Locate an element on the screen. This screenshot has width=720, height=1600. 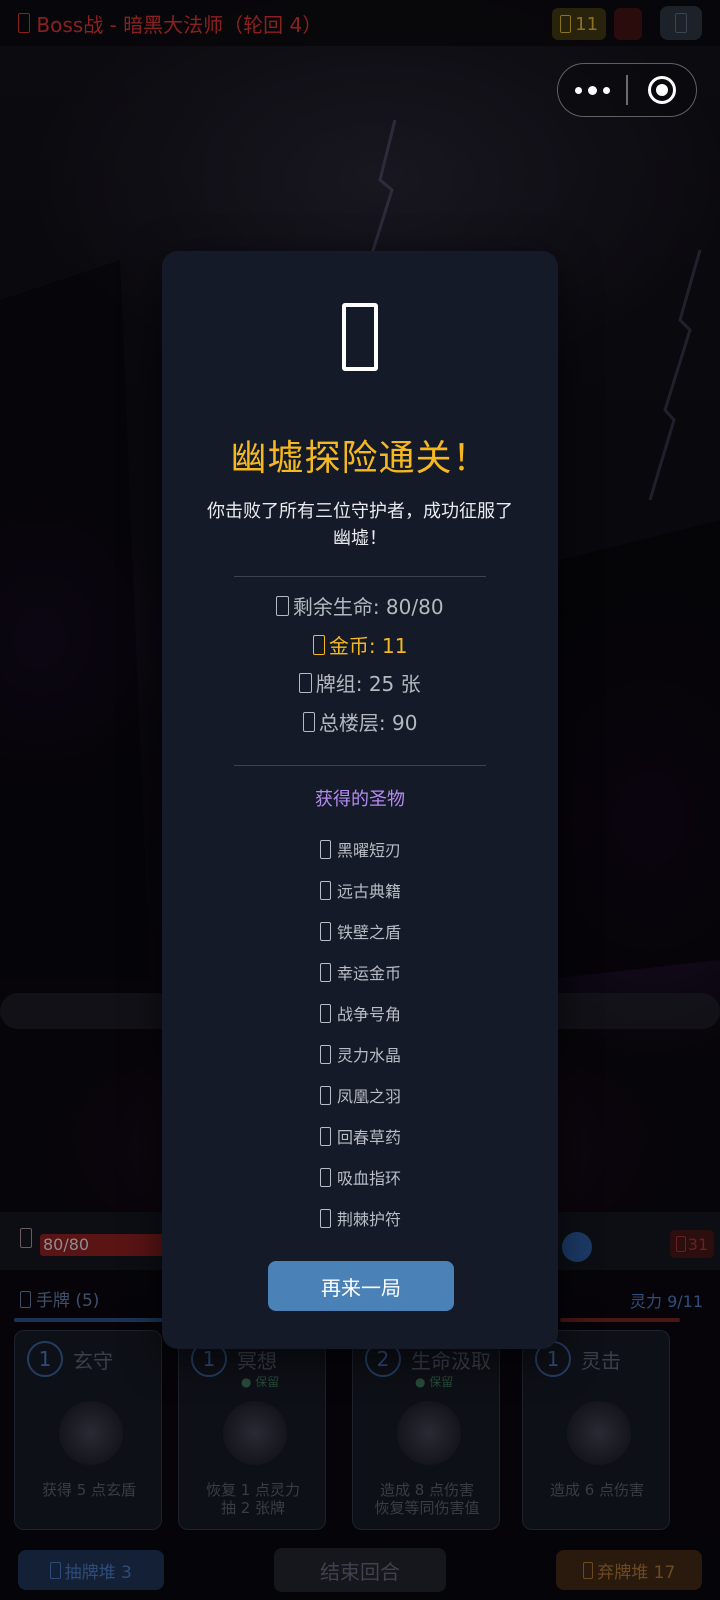
close-miniprogram-button is located at coordinates (662, 90).